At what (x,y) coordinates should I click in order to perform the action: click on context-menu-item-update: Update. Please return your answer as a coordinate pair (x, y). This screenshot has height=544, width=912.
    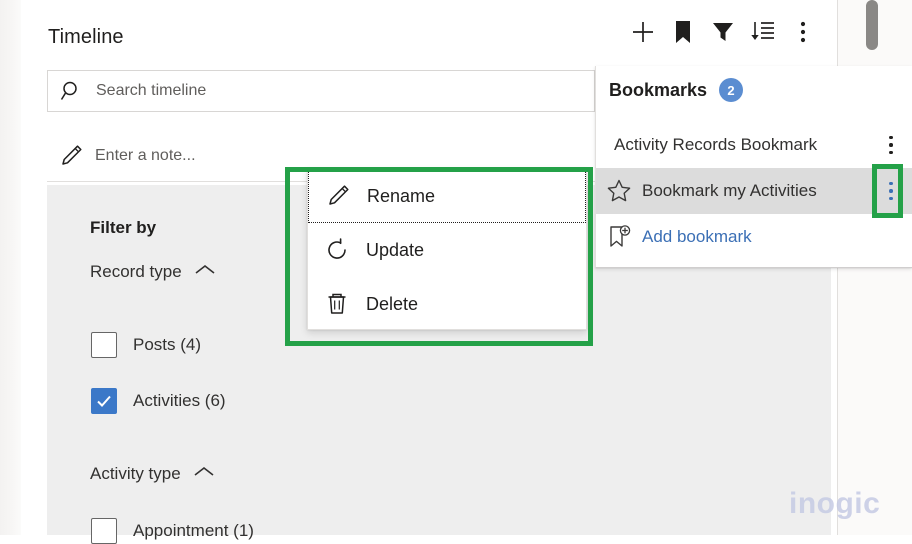
    Looking at the image, I should click on (447, 250).